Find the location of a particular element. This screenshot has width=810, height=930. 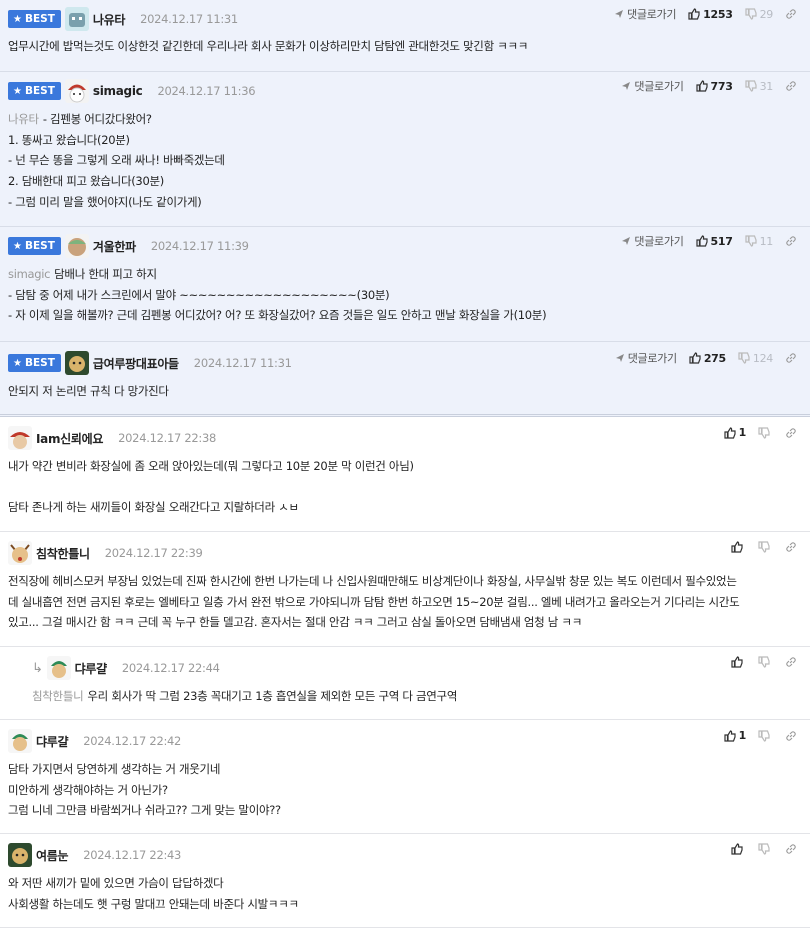

downvote-button: 124 is located at coordinates (755, 358).